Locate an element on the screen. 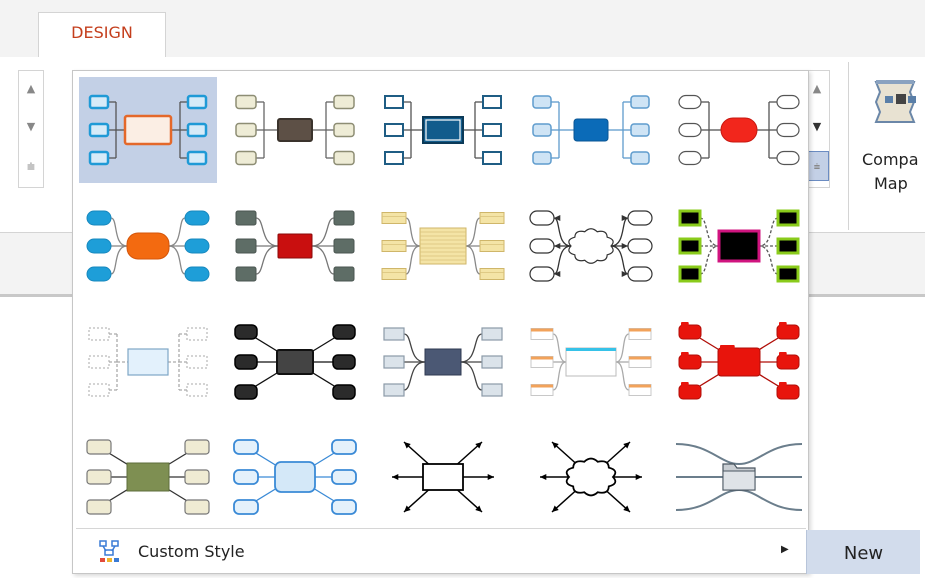 This screenshot has height=578, width=925. custom-style-icon is located at coordinates (109, 551).